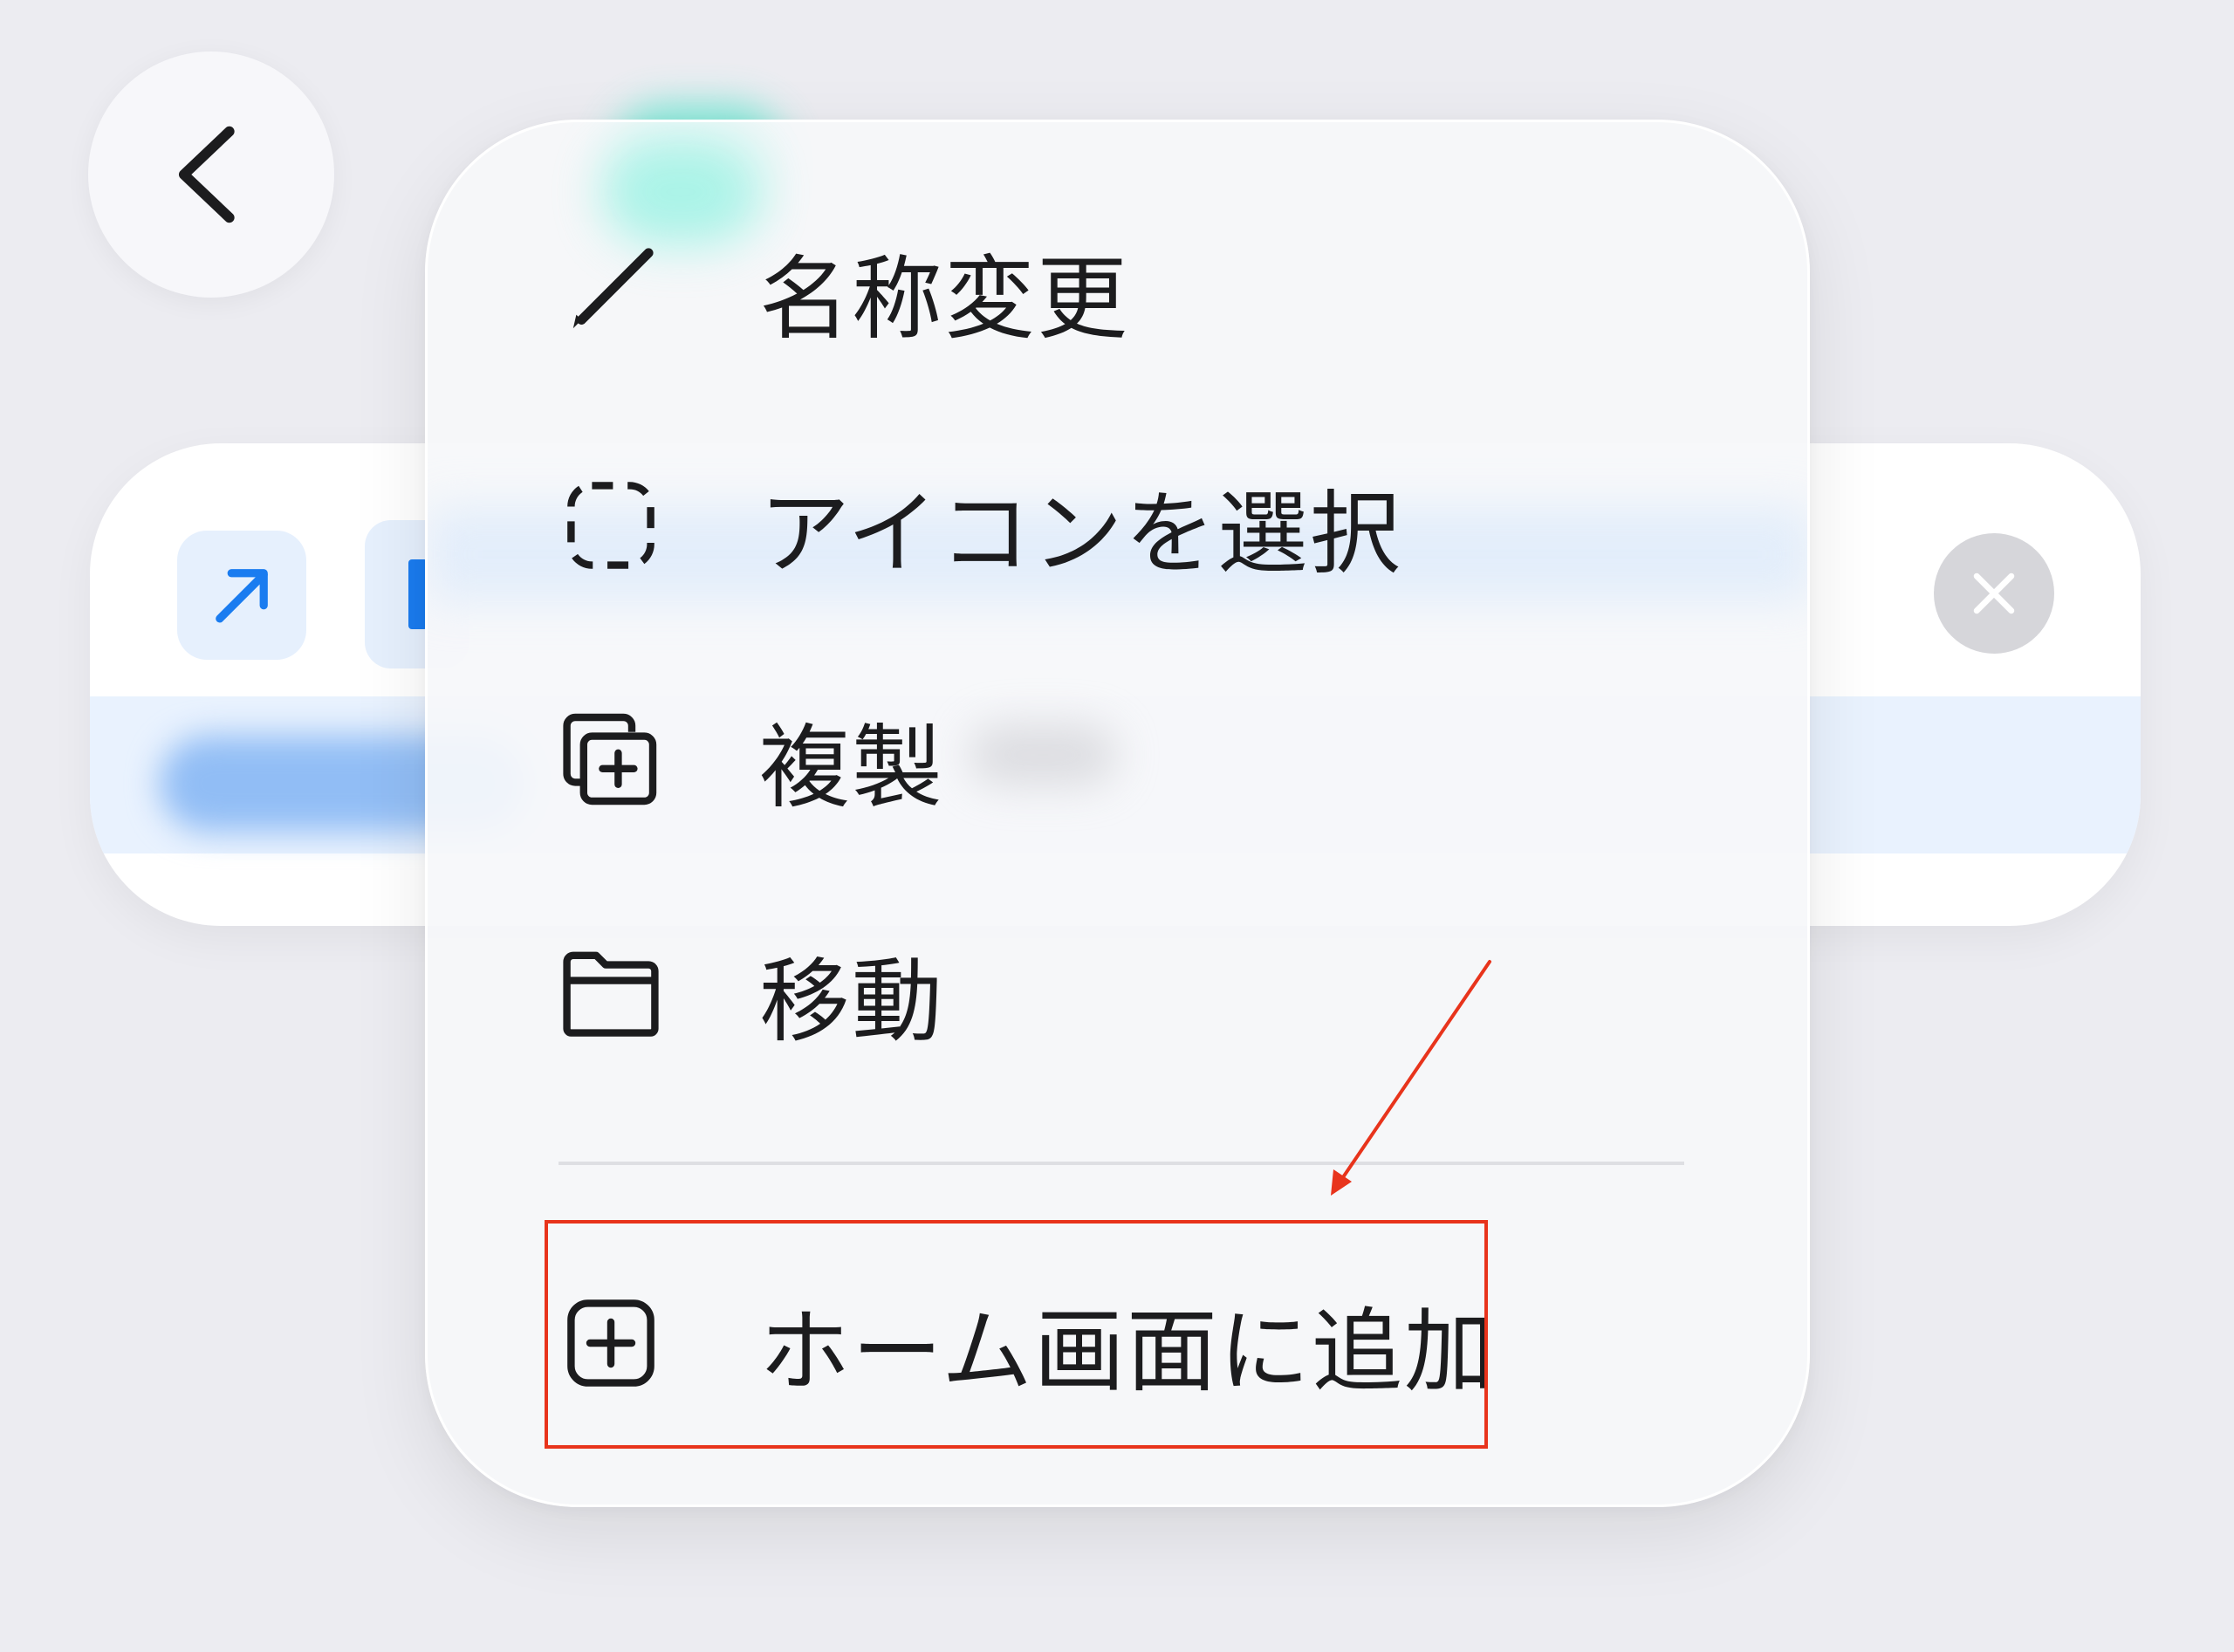 The height and width of the screenshot is (1652, 2234). I want to click on menu-item-label: 複製, so click(852, 767).